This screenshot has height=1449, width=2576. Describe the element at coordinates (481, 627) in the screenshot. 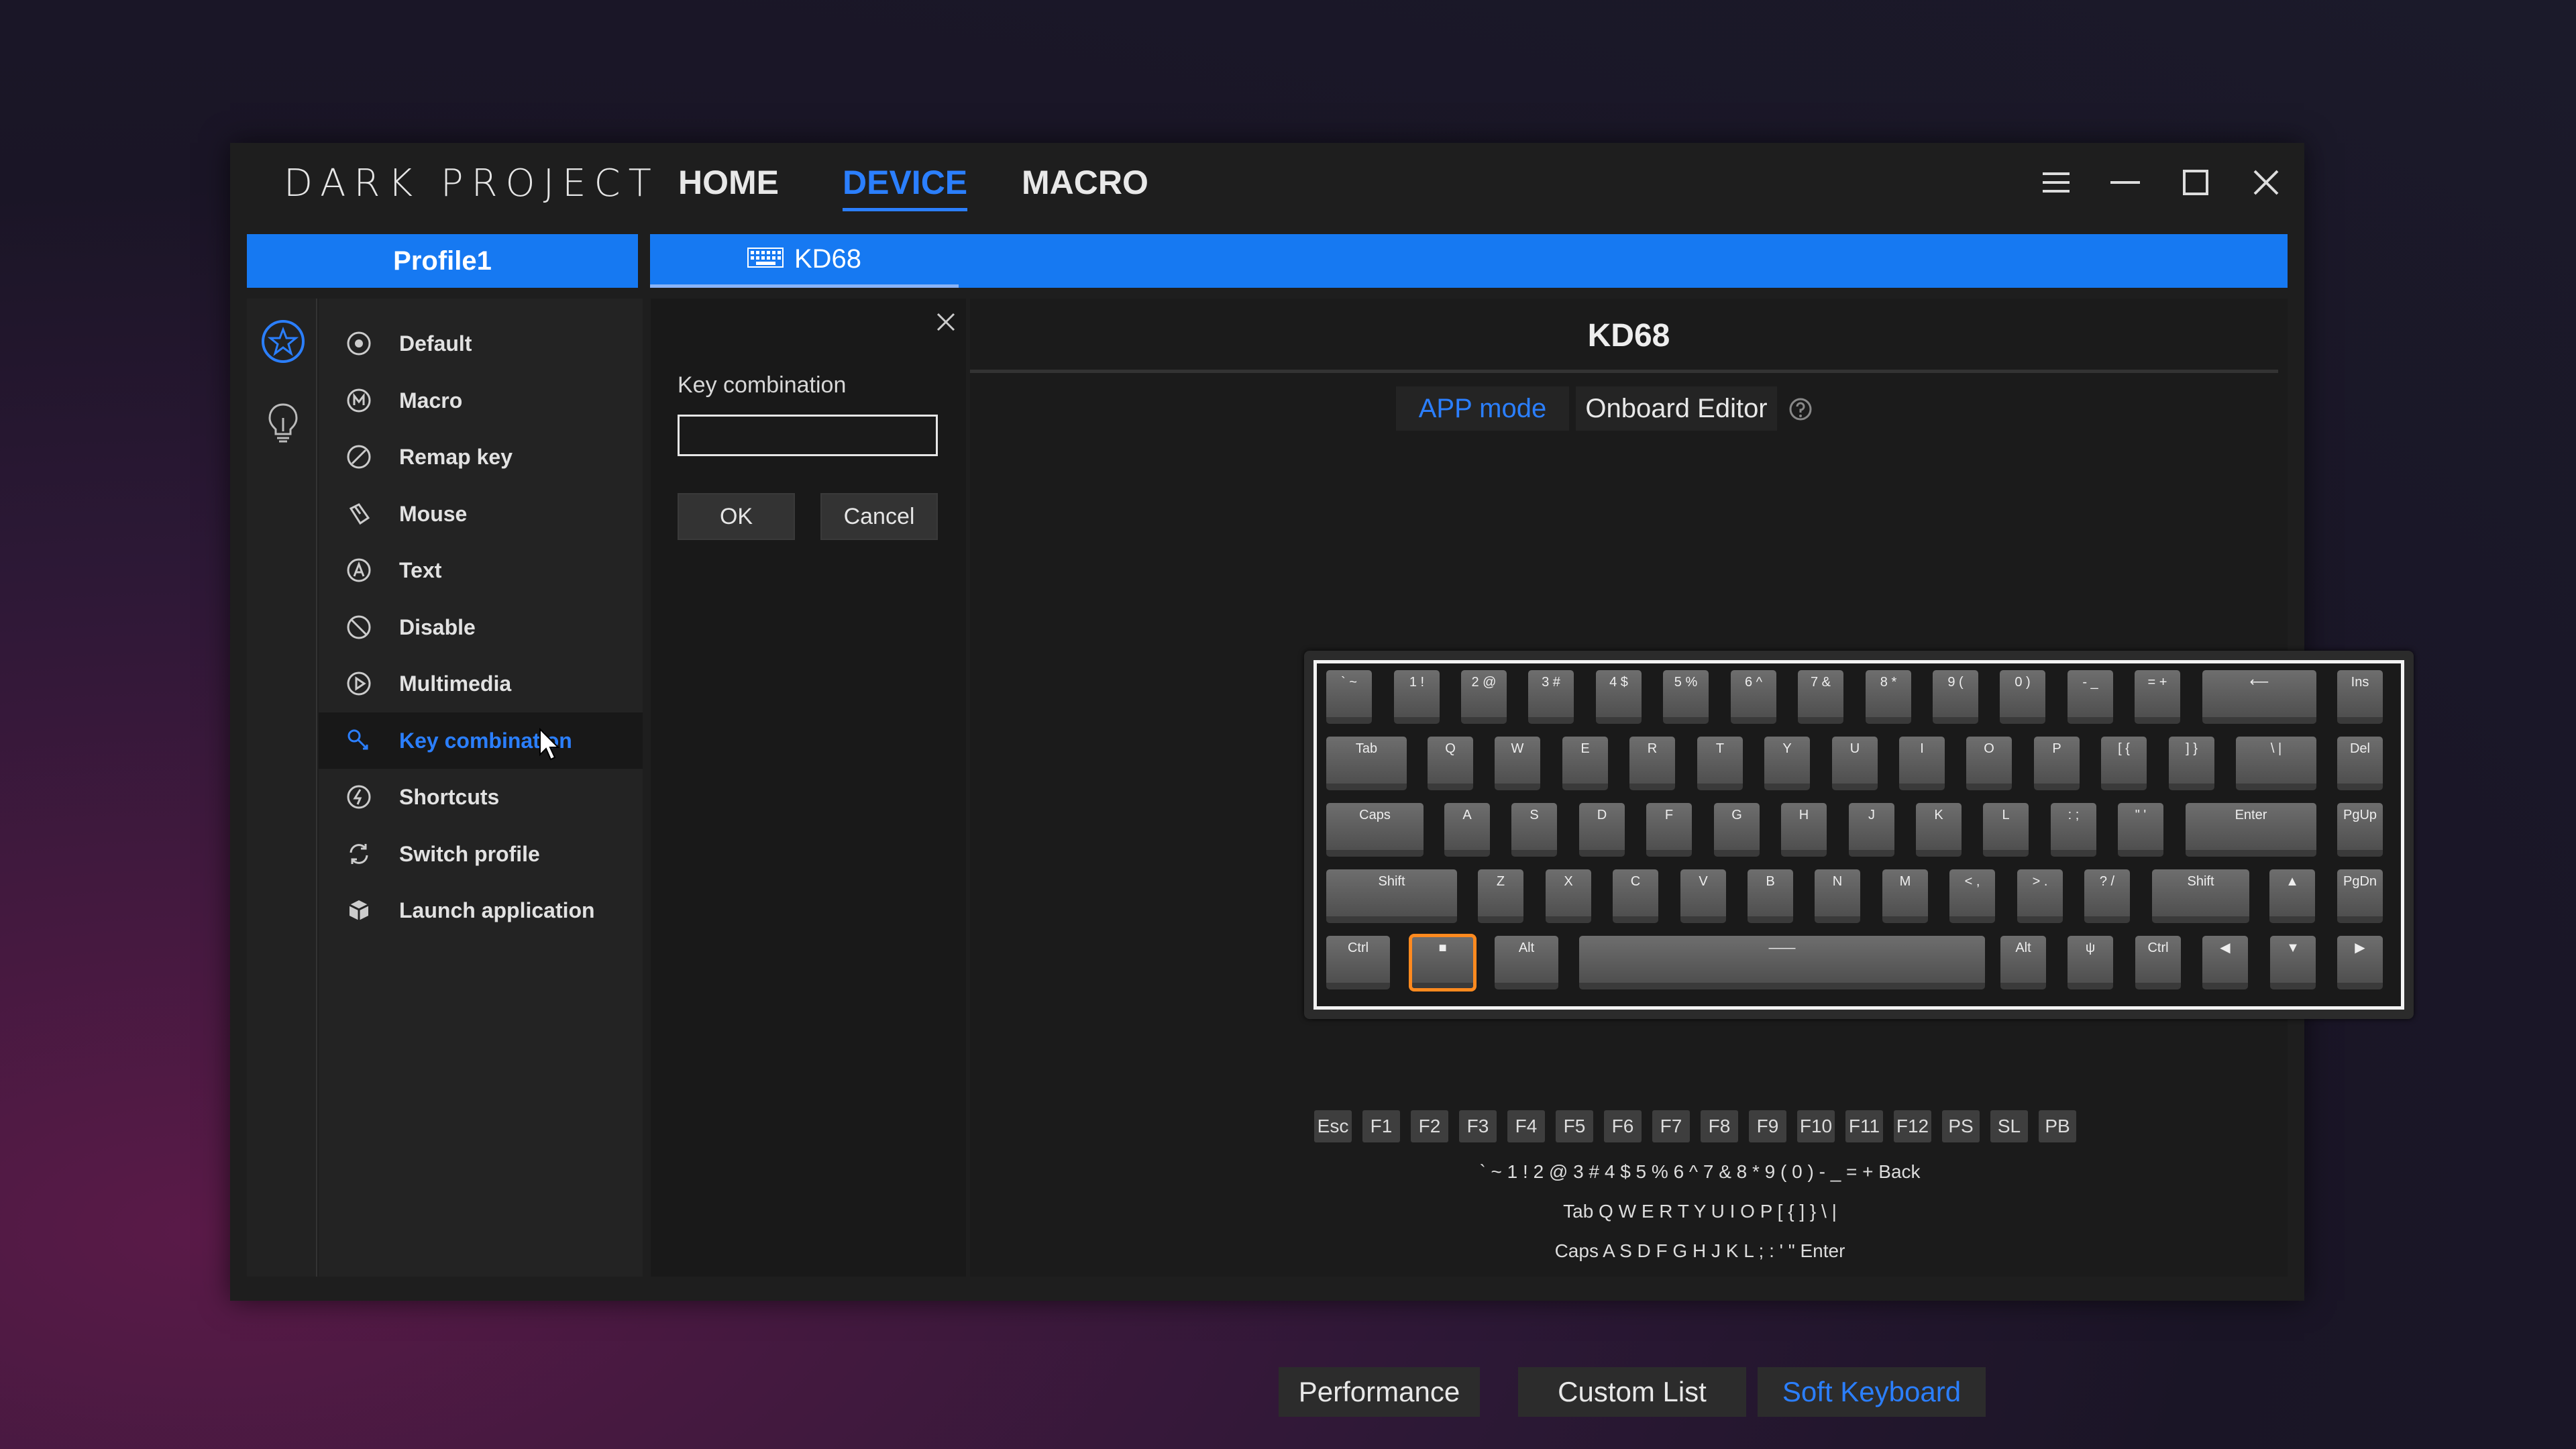

I see `menu-item-disable: Disable` at that location.